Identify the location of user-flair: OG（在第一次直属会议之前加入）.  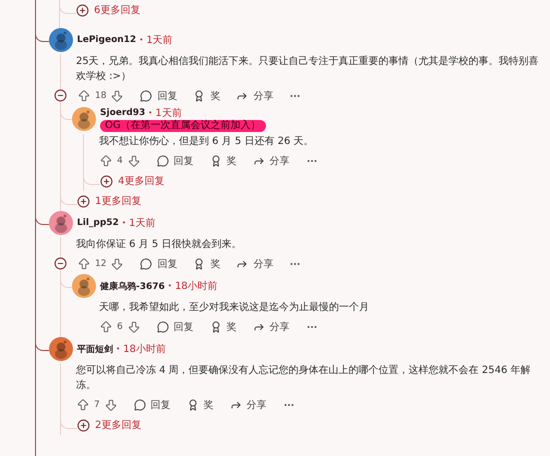
(183, 126).